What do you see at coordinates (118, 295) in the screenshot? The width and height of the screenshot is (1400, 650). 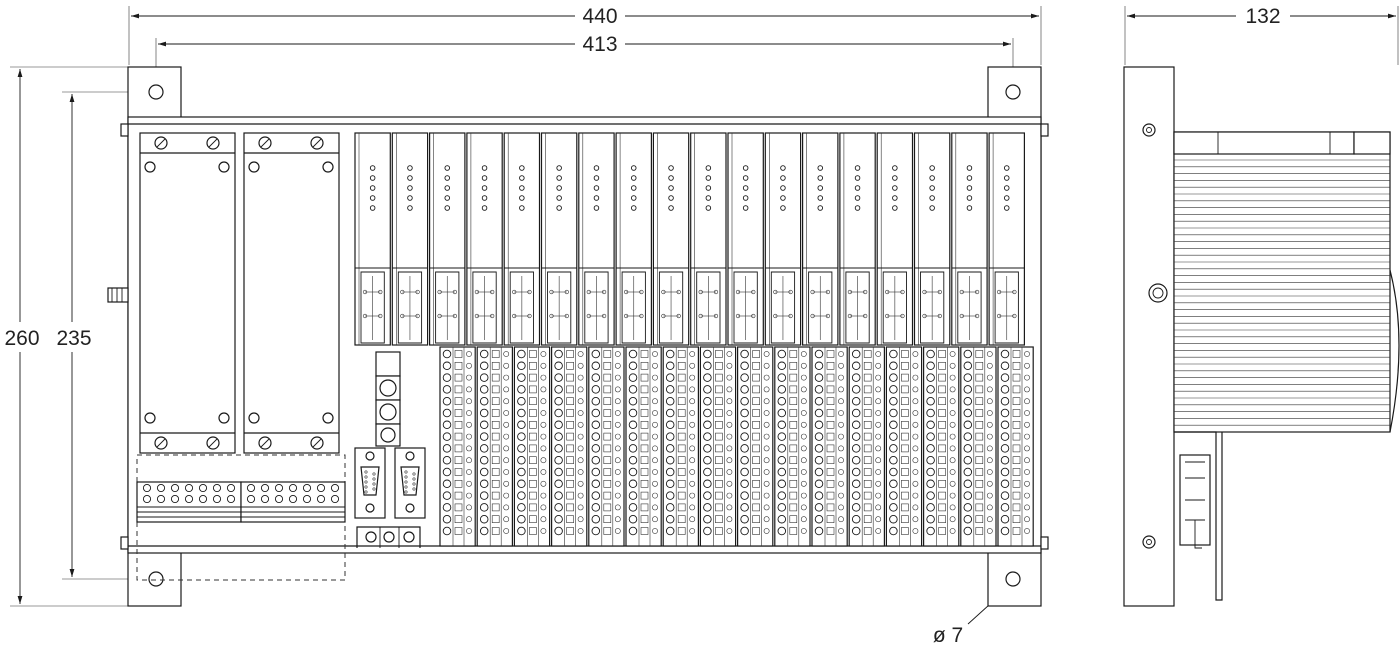 I see `ground-stud` at bounding box center [118, 295].